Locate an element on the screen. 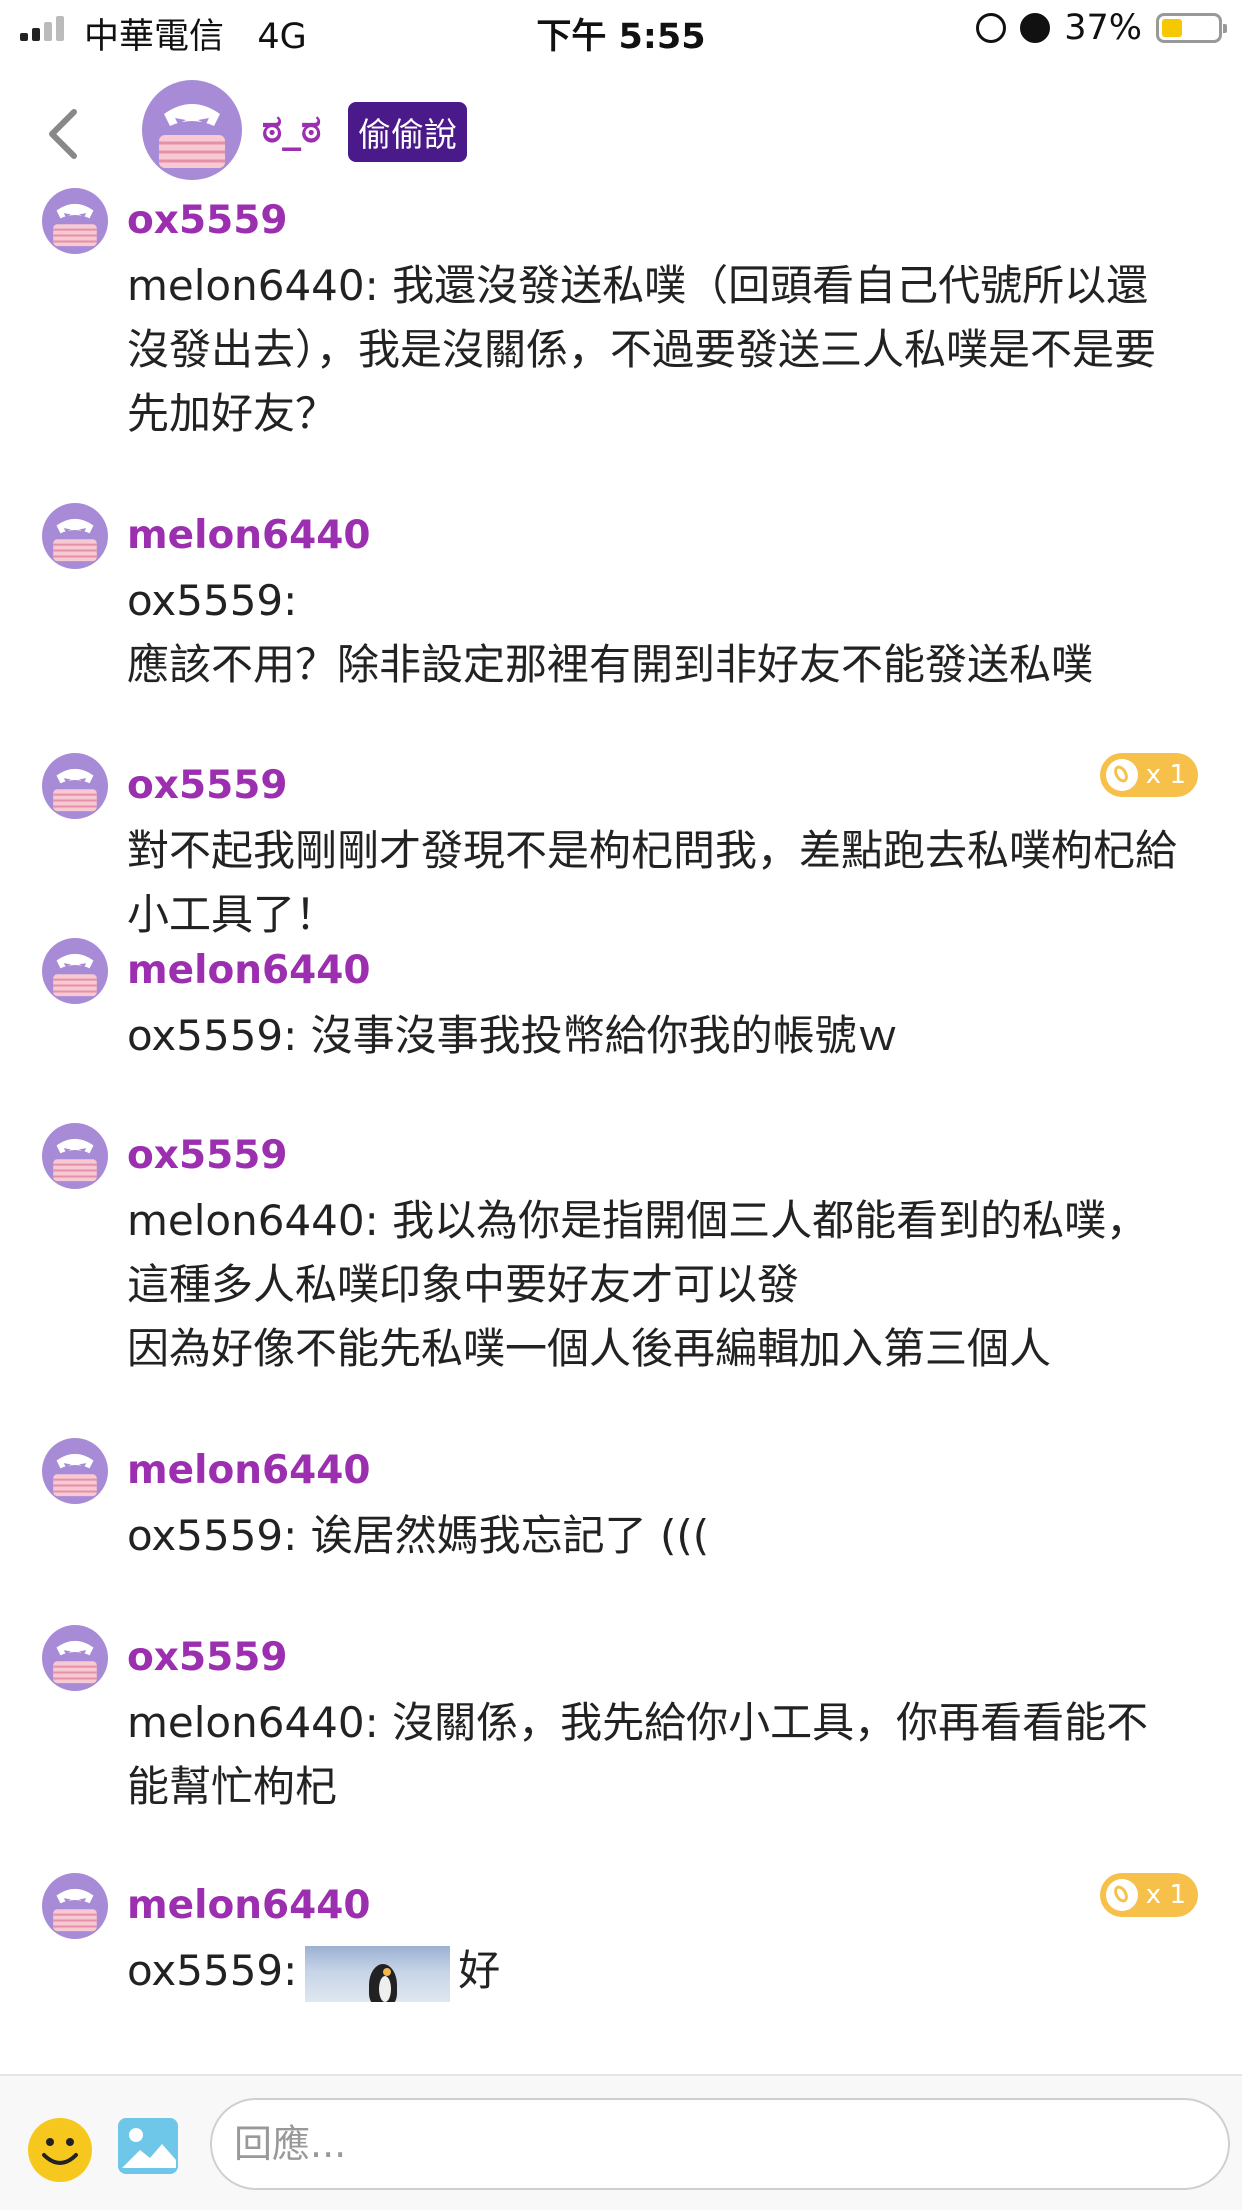 This screenshot has width=1242, height=2210. response-text-prefix: ox5559: is located at coordinates (212, 1970).